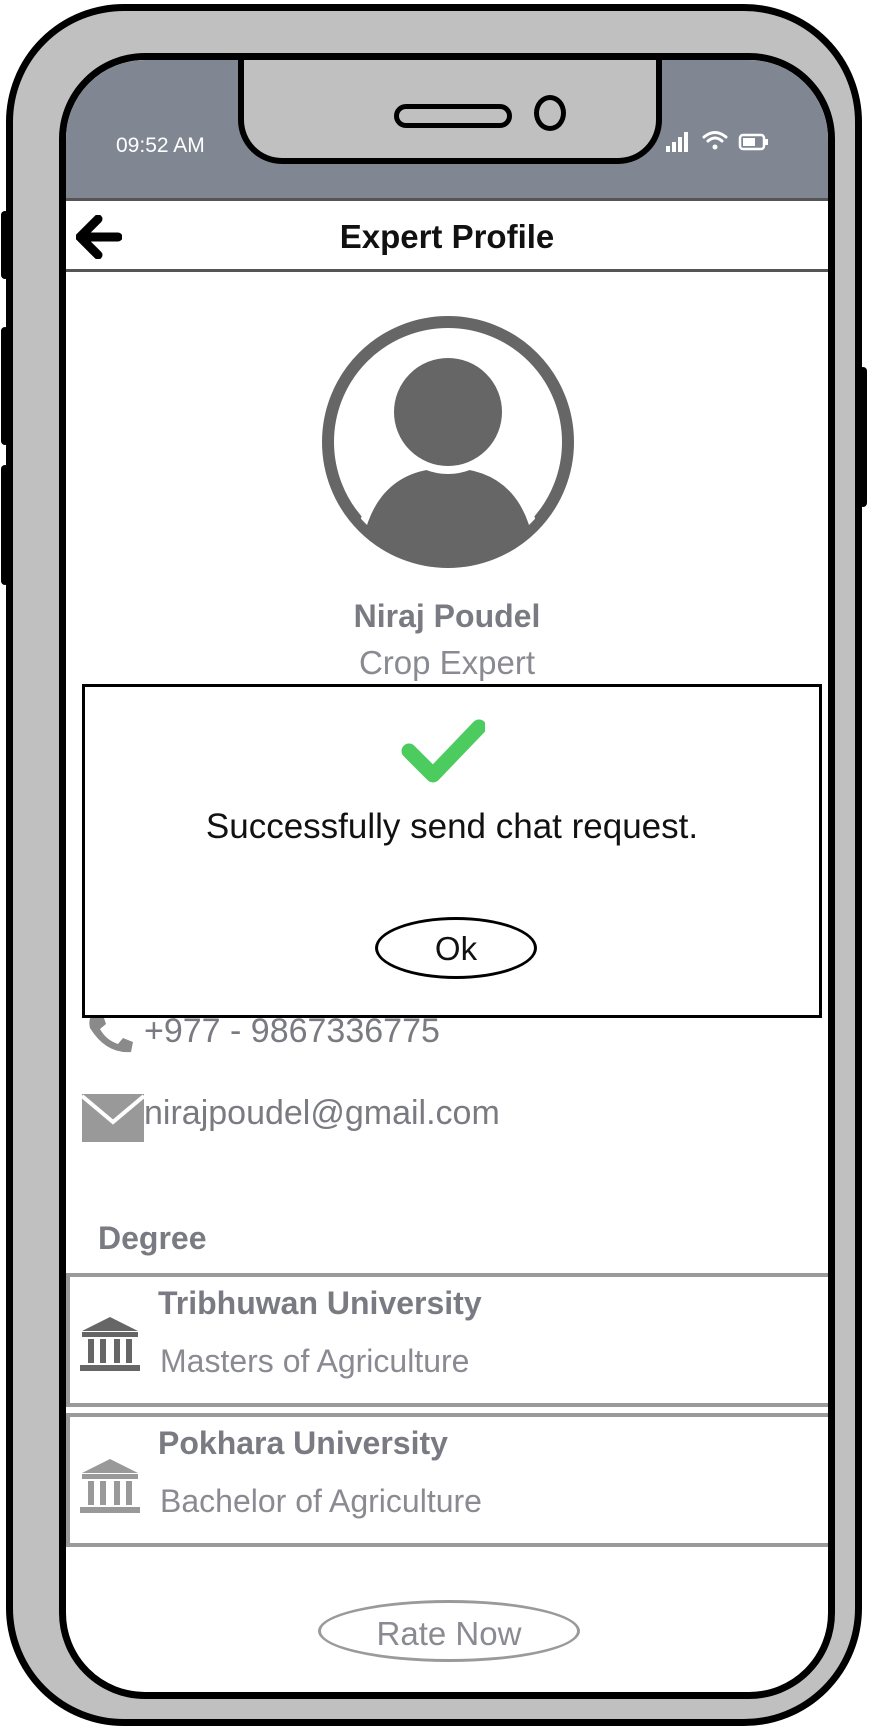  I want to click on status-icons, so click(721, 145).